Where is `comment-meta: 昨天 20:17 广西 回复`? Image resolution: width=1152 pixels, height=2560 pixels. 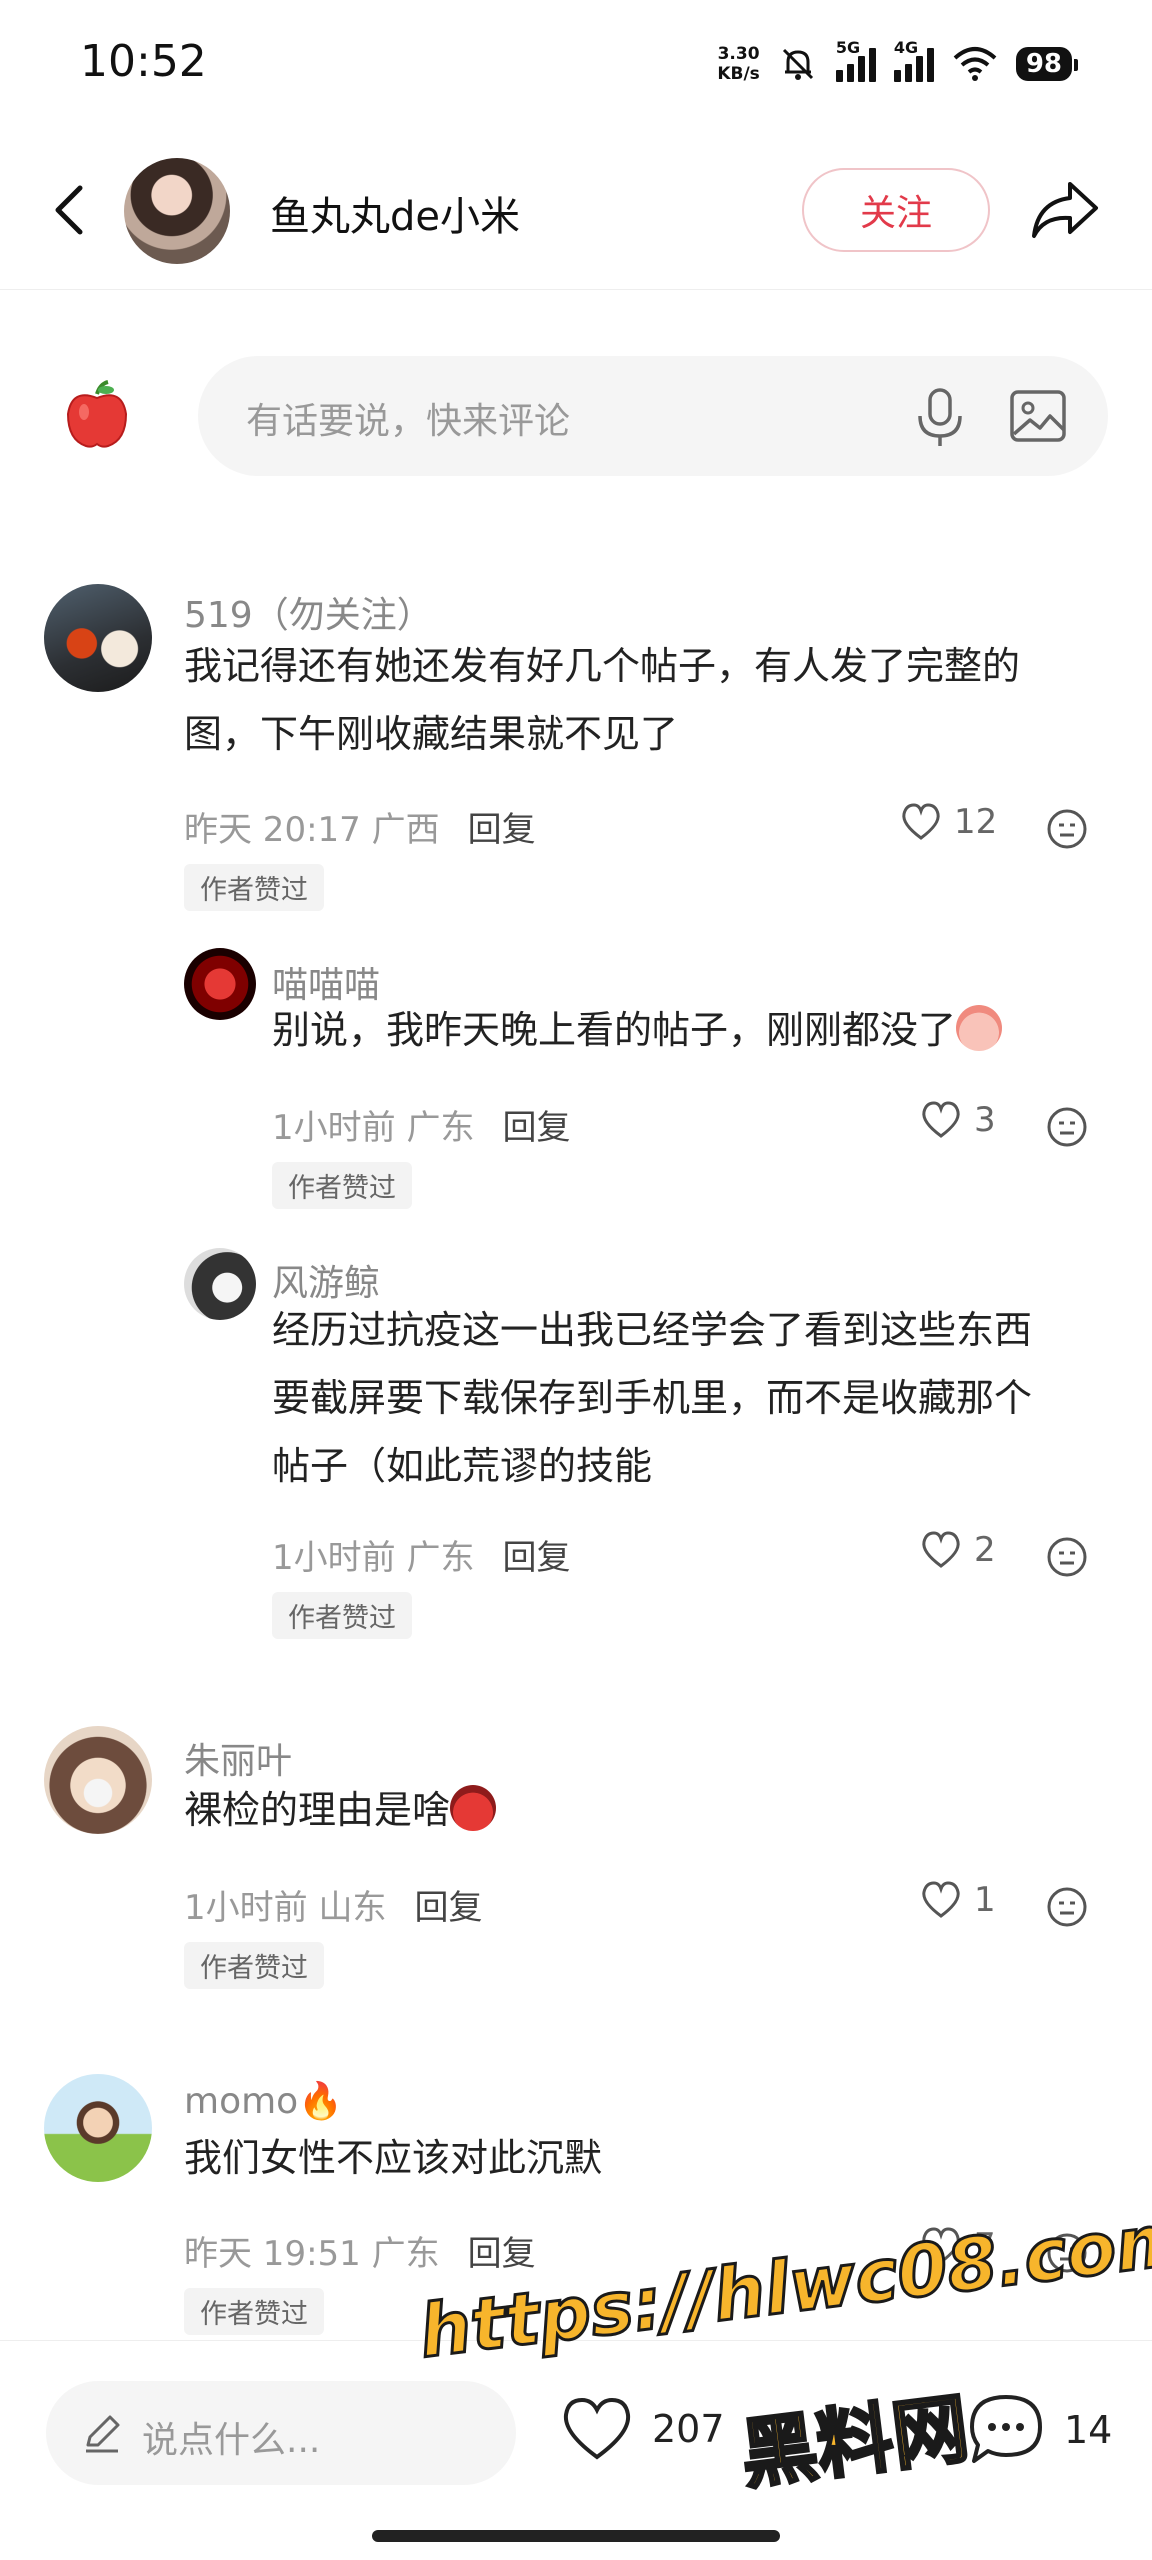
comment-meta: 昨天 20:17 广西 回复 is located at coordinates (360, 826).